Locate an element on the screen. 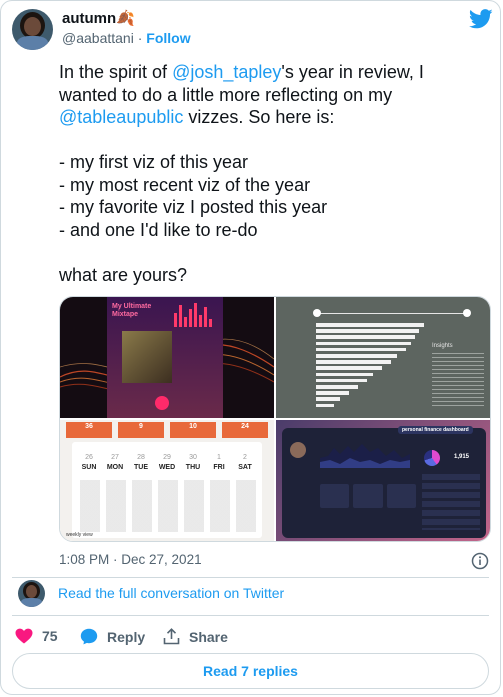 This screenshot has height=697, width=503. read-replies-button: Read 7 replies is located at coordinates (250, 671).